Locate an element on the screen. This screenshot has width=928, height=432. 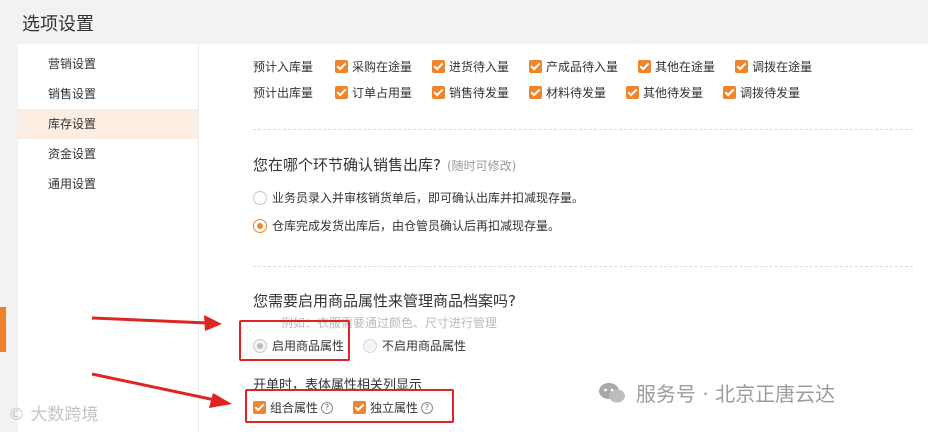
watermark-logo-icon: © is located at coordinates (16, 415).